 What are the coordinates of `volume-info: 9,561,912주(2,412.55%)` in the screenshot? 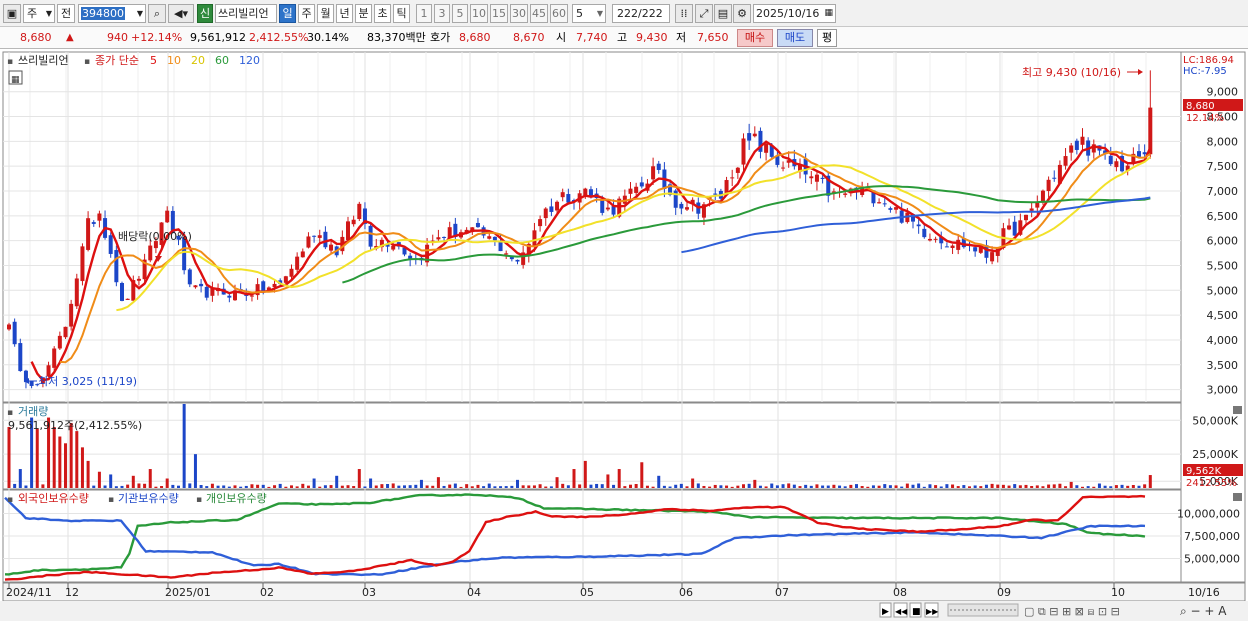 It's located at (75, 425).